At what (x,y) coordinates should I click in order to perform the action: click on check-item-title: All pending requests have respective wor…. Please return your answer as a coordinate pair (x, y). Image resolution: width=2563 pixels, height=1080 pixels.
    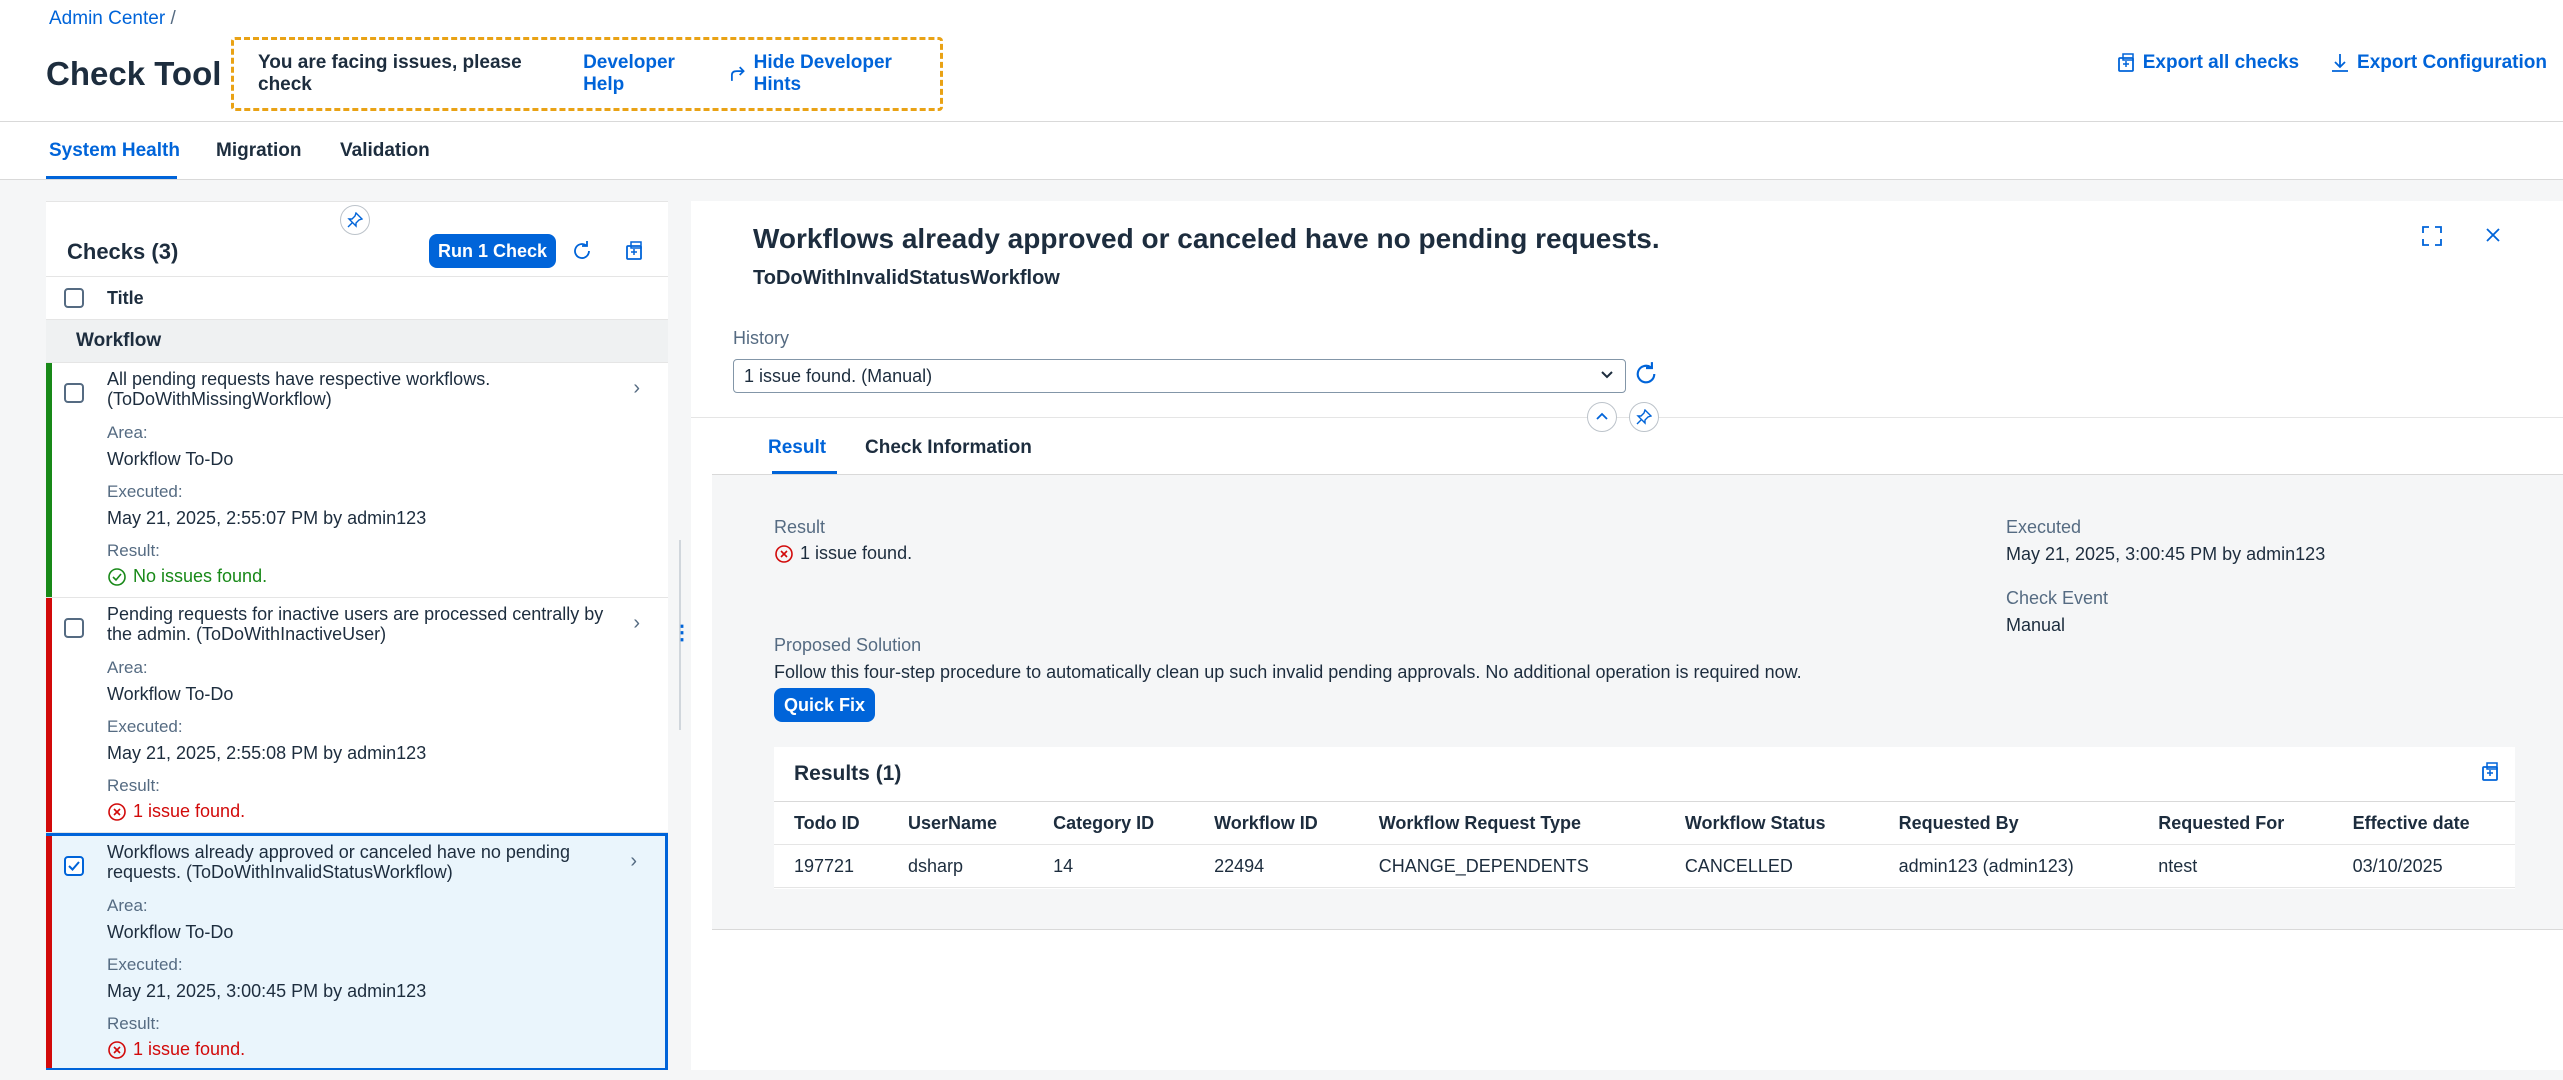
    Looking at the image, I should click on (299, 389).